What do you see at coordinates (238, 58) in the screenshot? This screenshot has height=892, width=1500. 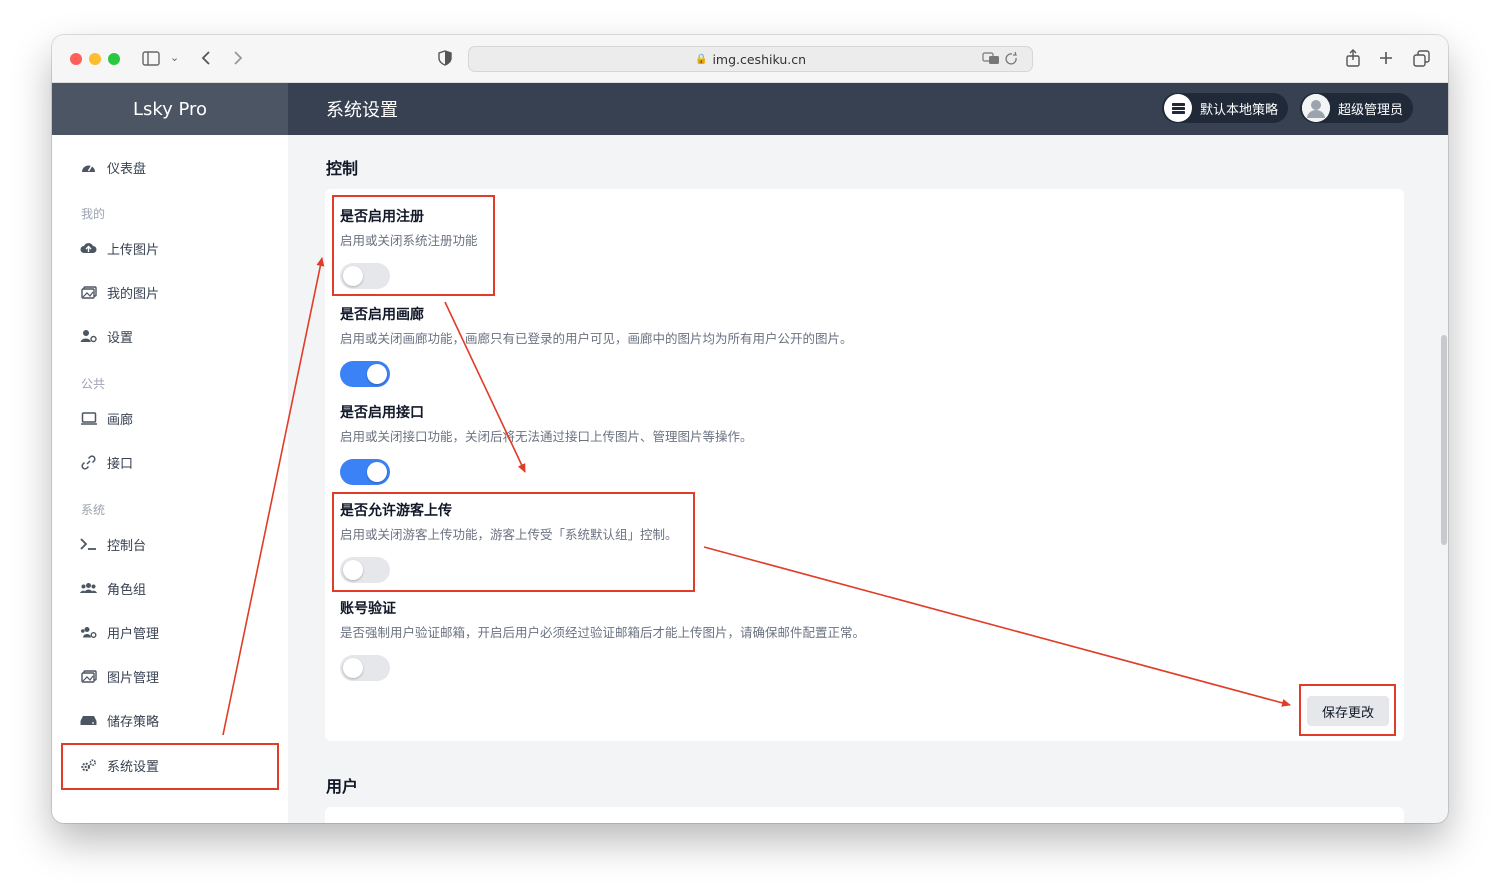 I see `forward-icon` at bounding box center [238, 58].